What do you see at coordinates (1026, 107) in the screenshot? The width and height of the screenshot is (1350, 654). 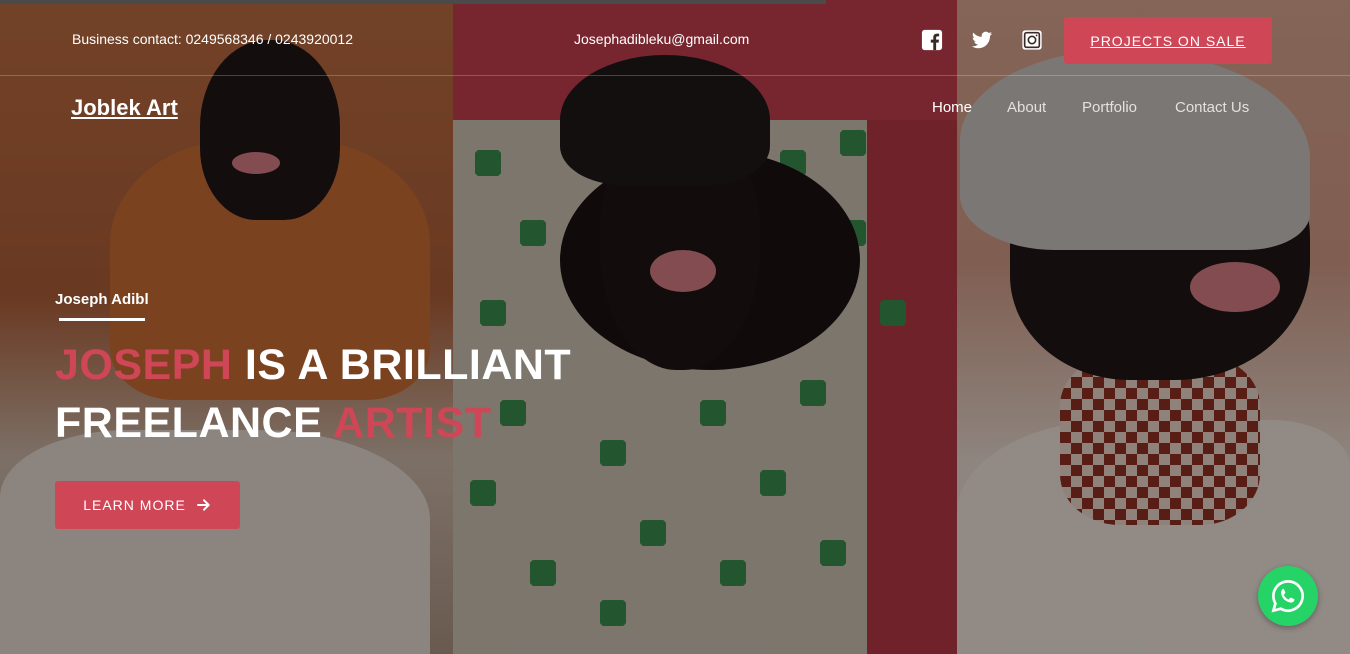 I see `nav-item-about: About` at bounding box center [1026, 107].